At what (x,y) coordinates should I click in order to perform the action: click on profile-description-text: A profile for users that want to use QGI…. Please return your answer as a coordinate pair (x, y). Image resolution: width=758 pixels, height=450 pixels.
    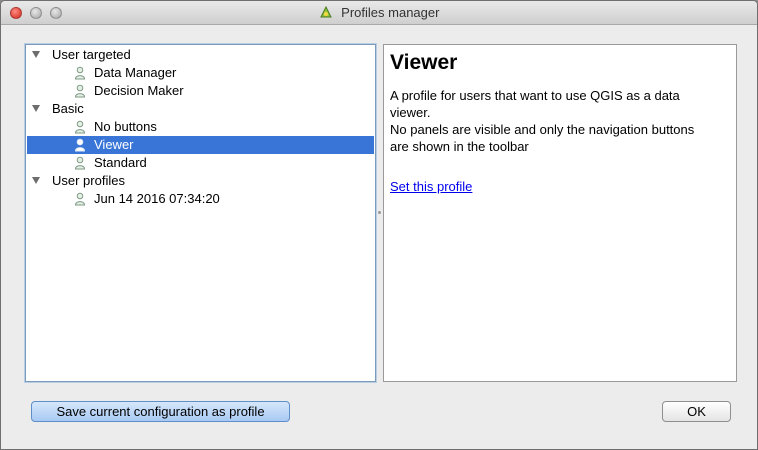
    Looking at the image, I should click on (542, 121).